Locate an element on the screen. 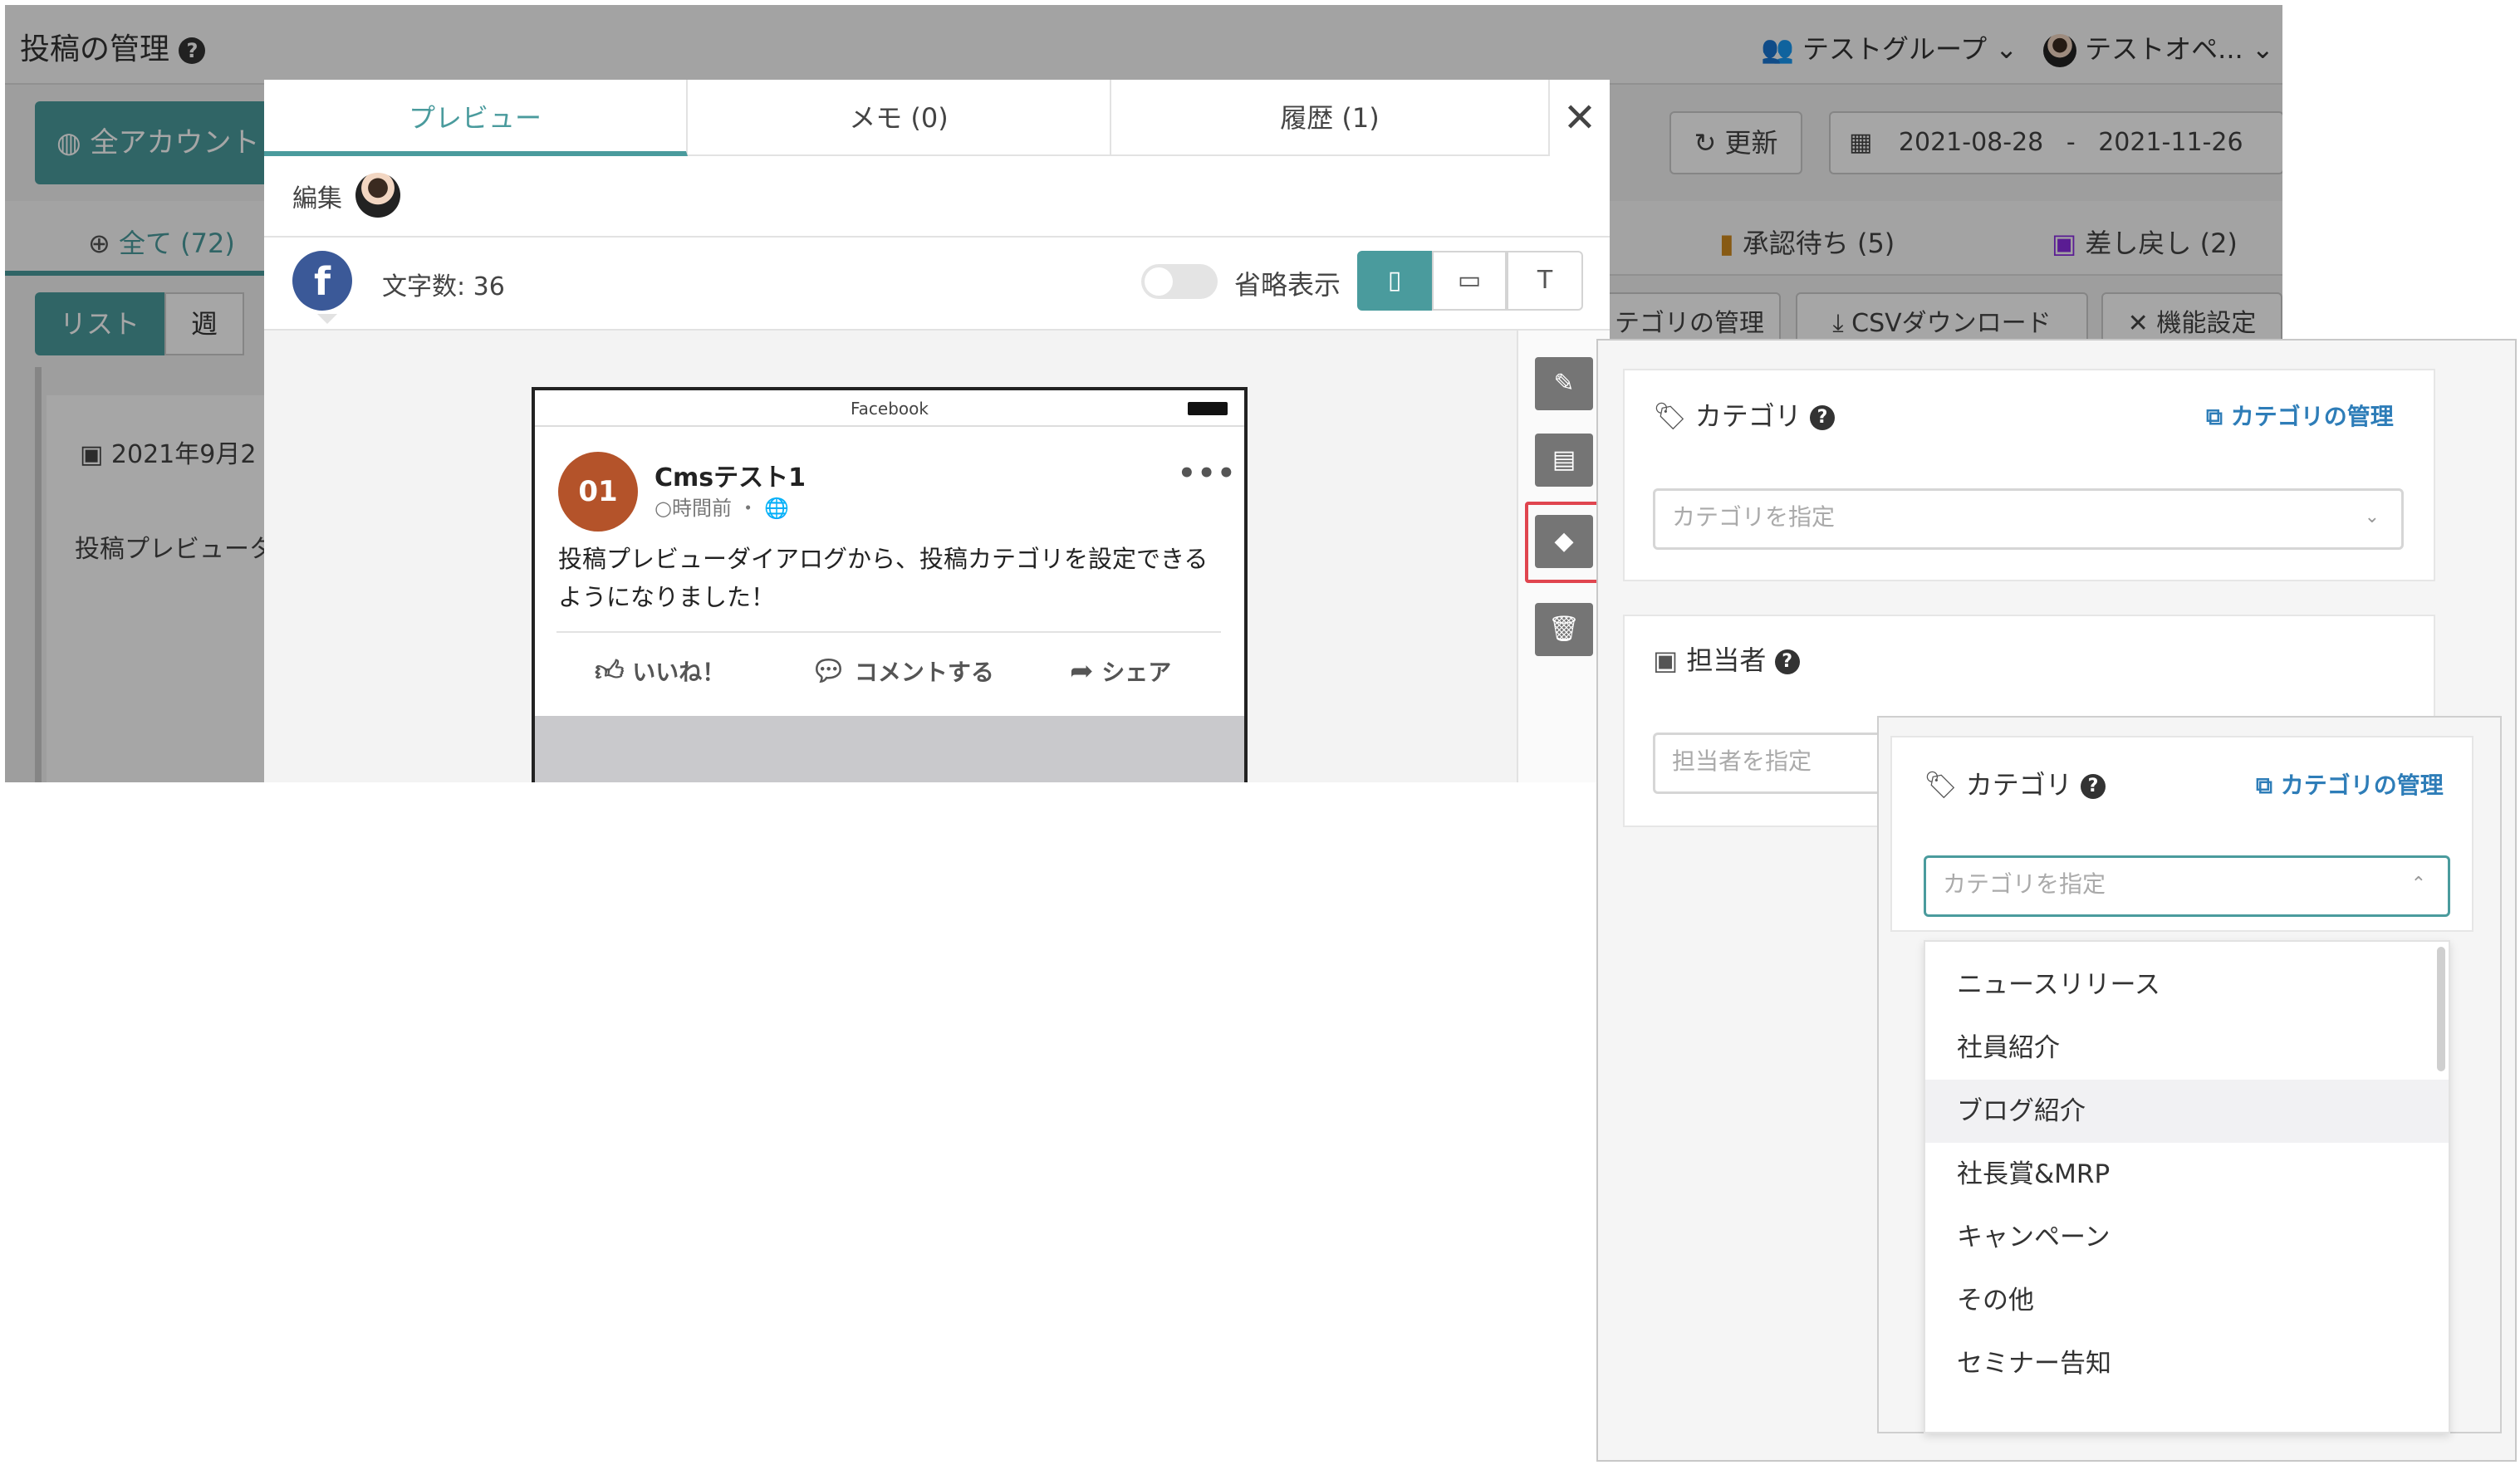 The image size is (2520, 1465). dropdown-option: 社長賞&MRP is located at coordinates (2187, 1174).